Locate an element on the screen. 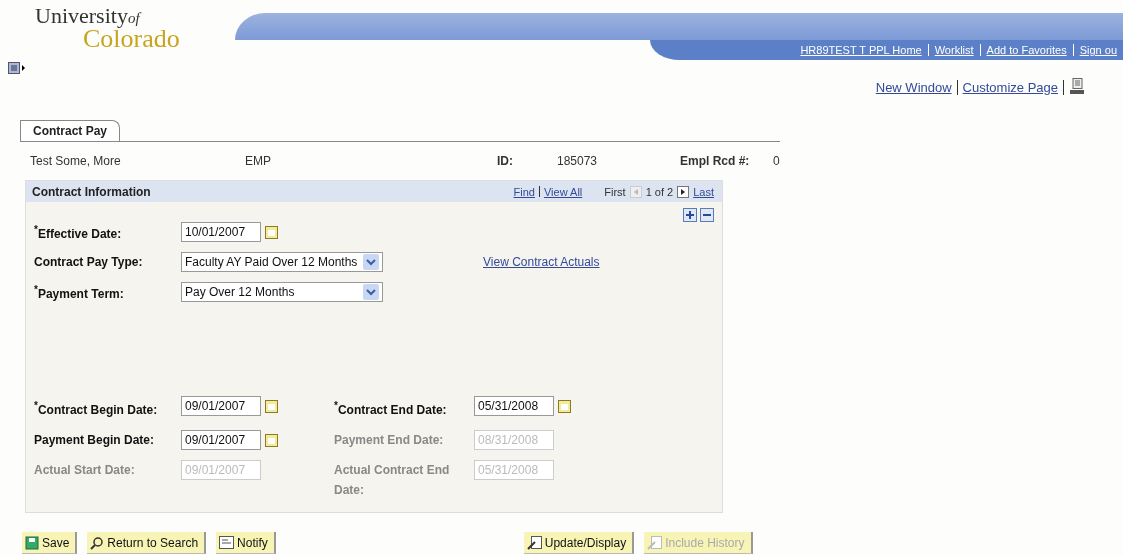 Image resolution: width=1123 pixels, height=555 pixels. field-label: Actual Start Date: is located at coordinates (85, 470).